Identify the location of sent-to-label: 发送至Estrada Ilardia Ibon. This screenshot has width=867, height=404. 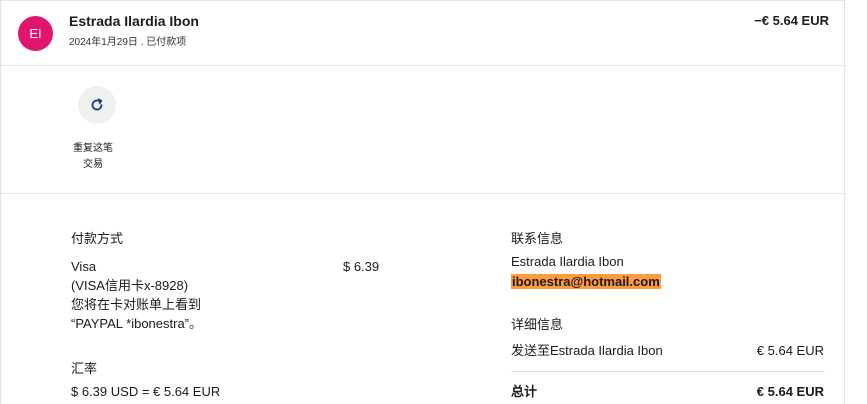
(587, 350).